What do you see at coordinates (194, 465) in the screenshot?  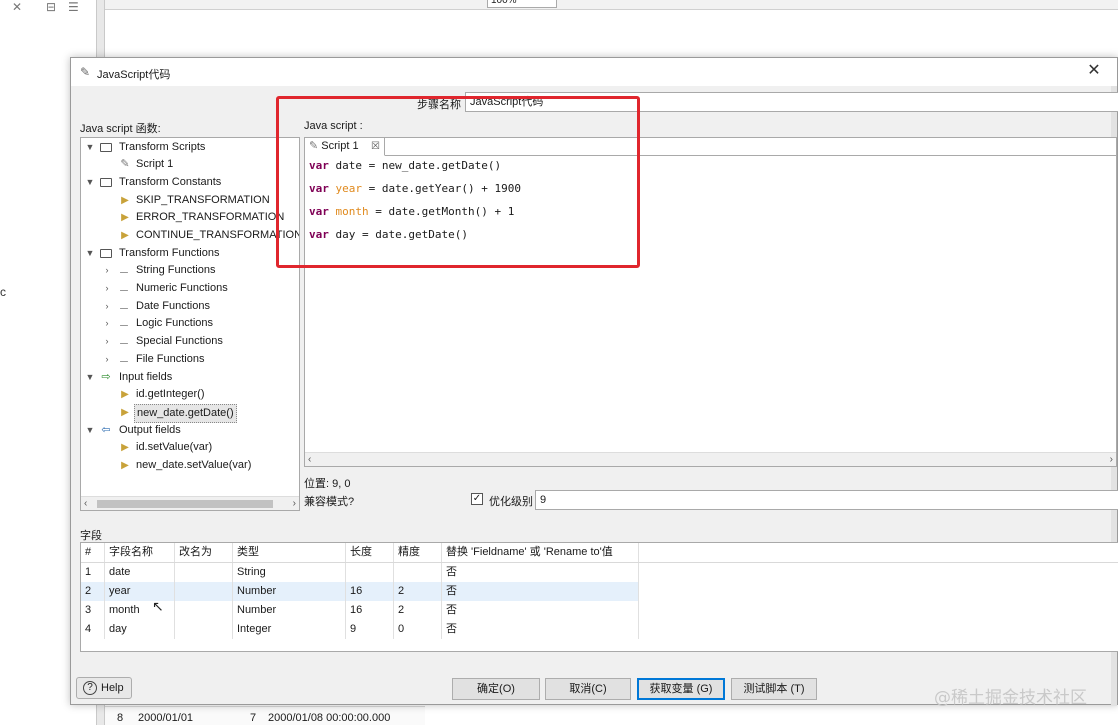 I see `tree-item-label: new_date.setValue(var)` at bounding box center [194, 465].